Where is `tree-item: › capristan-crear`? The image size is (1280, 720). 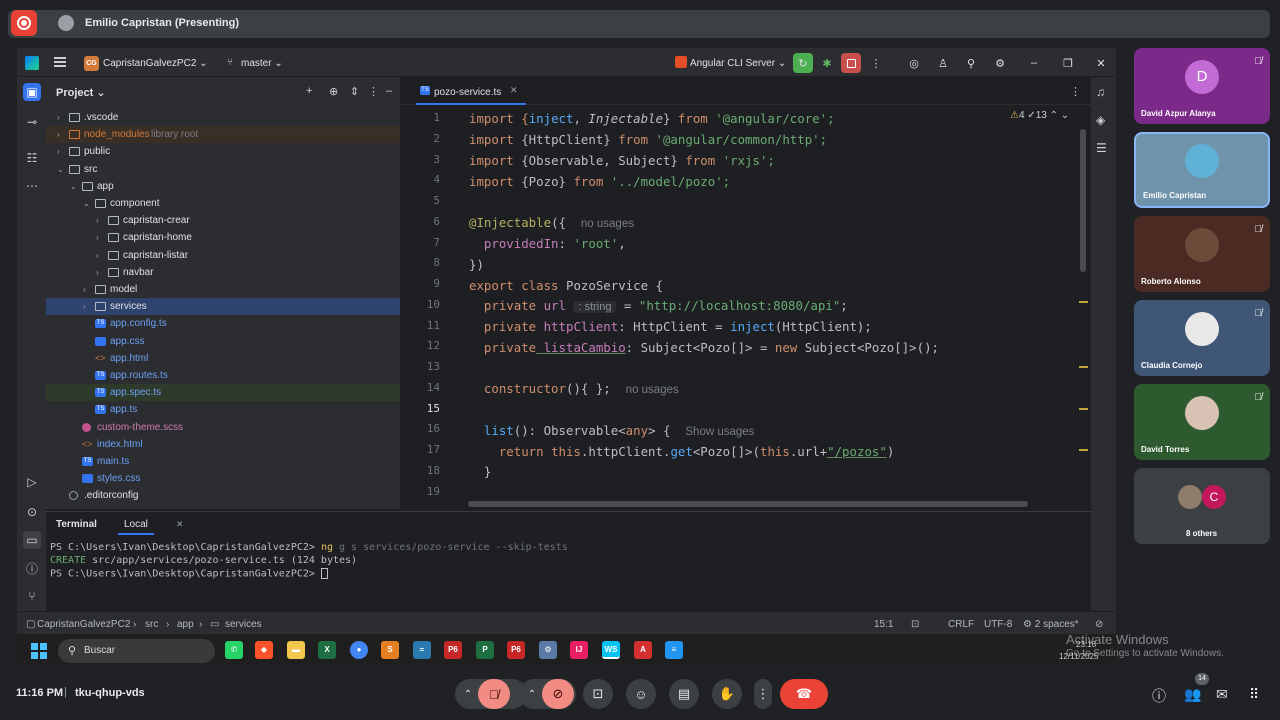 tree-item: › capristan-crear is located at coordinates (223, 220).